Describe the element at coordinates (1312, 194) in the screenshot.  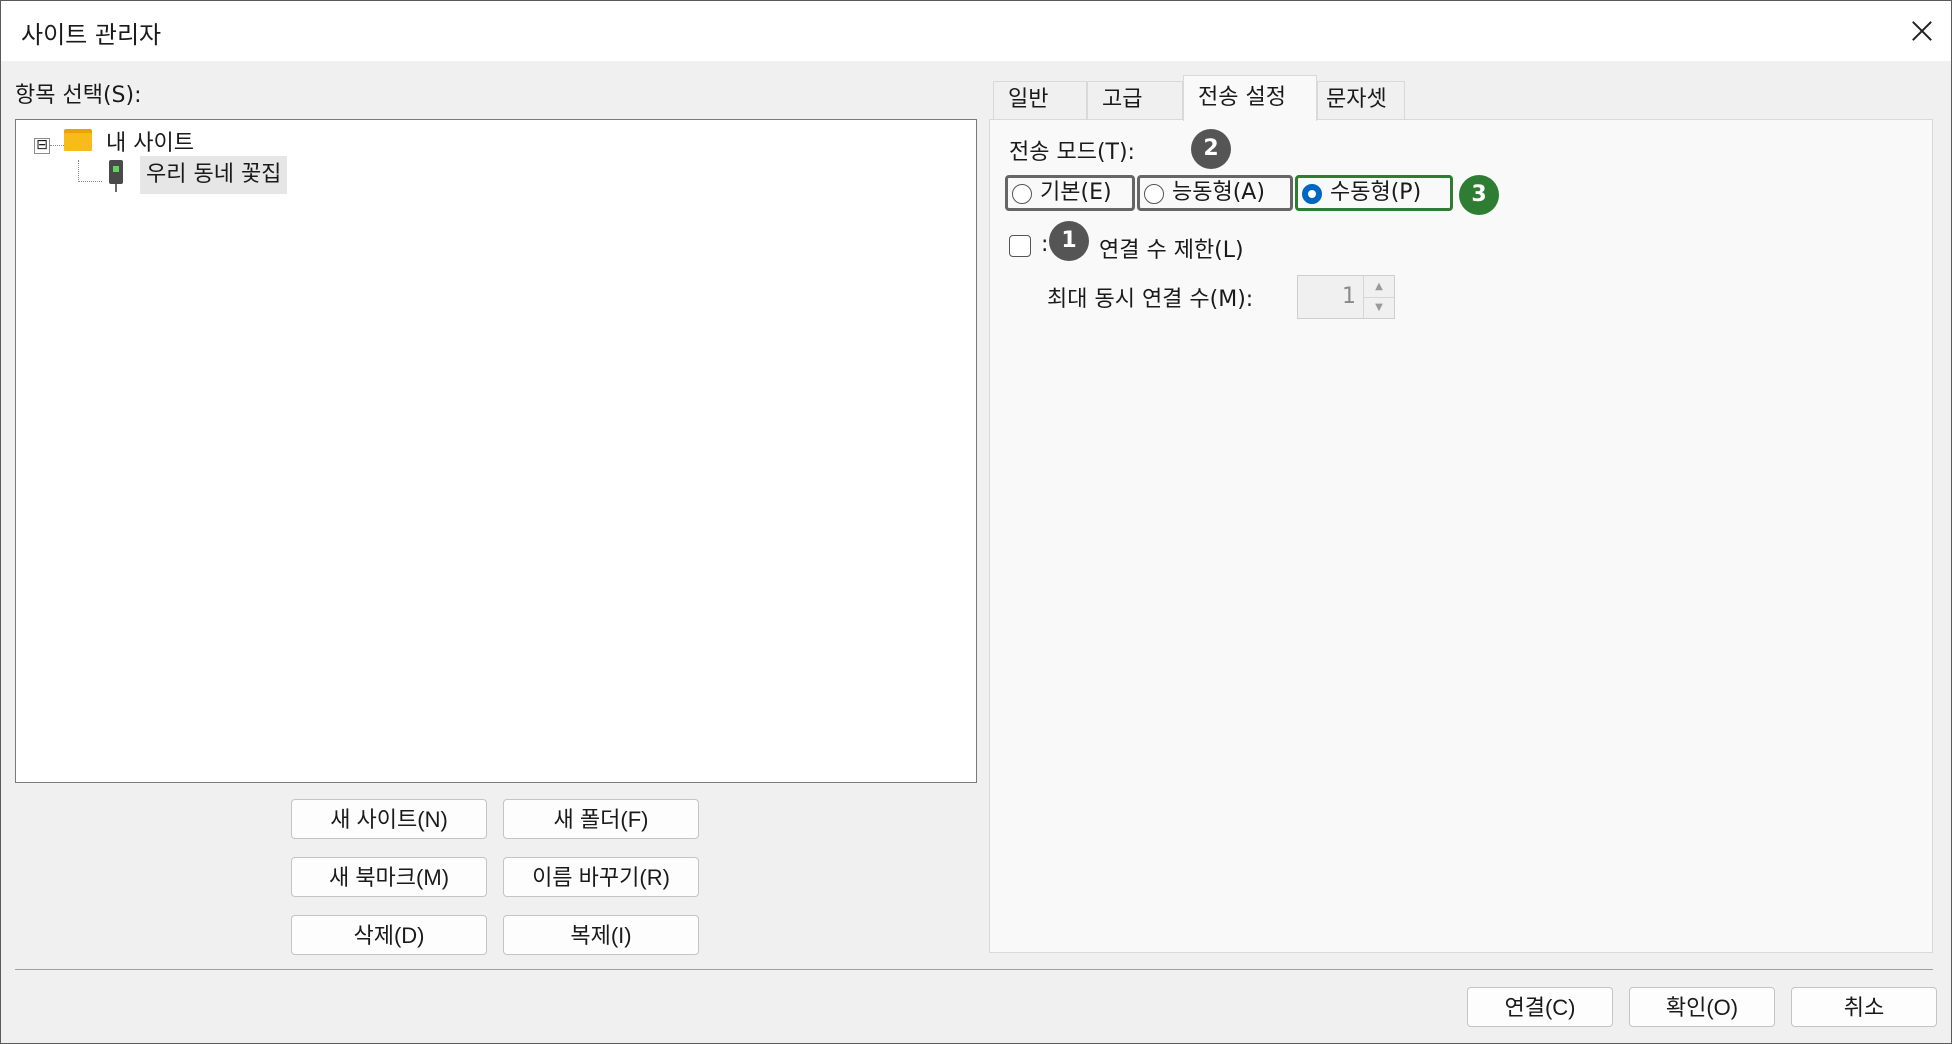
I see `radio-passive-circle` at that location.